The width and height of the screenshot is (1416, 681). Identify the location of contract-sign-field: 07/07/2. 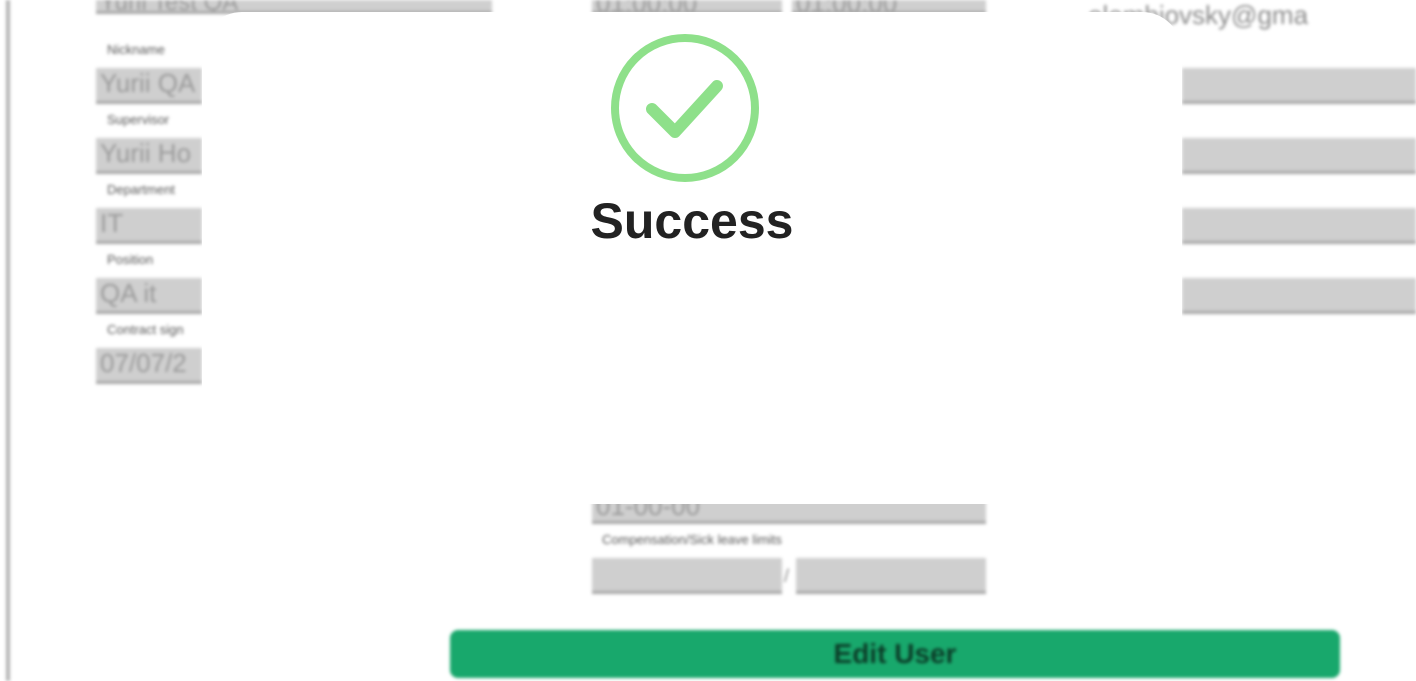
(149, 366).